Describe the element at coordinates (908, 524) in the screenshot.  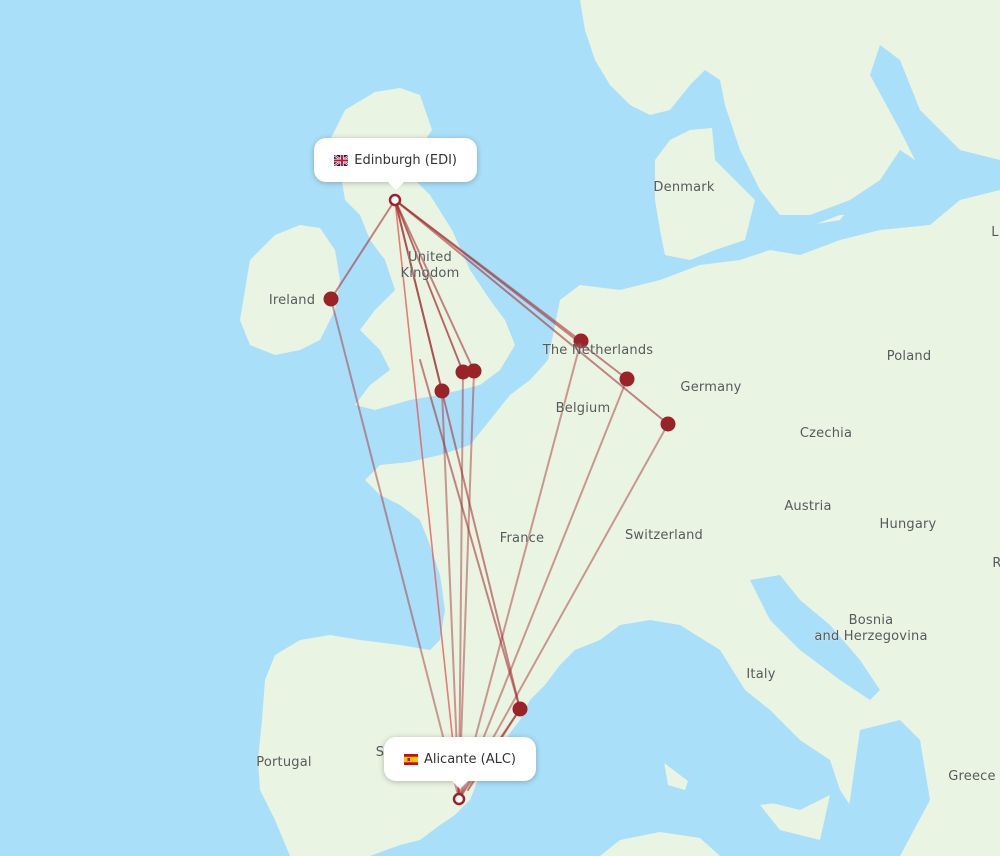
I see `country-label-hungary: Hungary` at that location.